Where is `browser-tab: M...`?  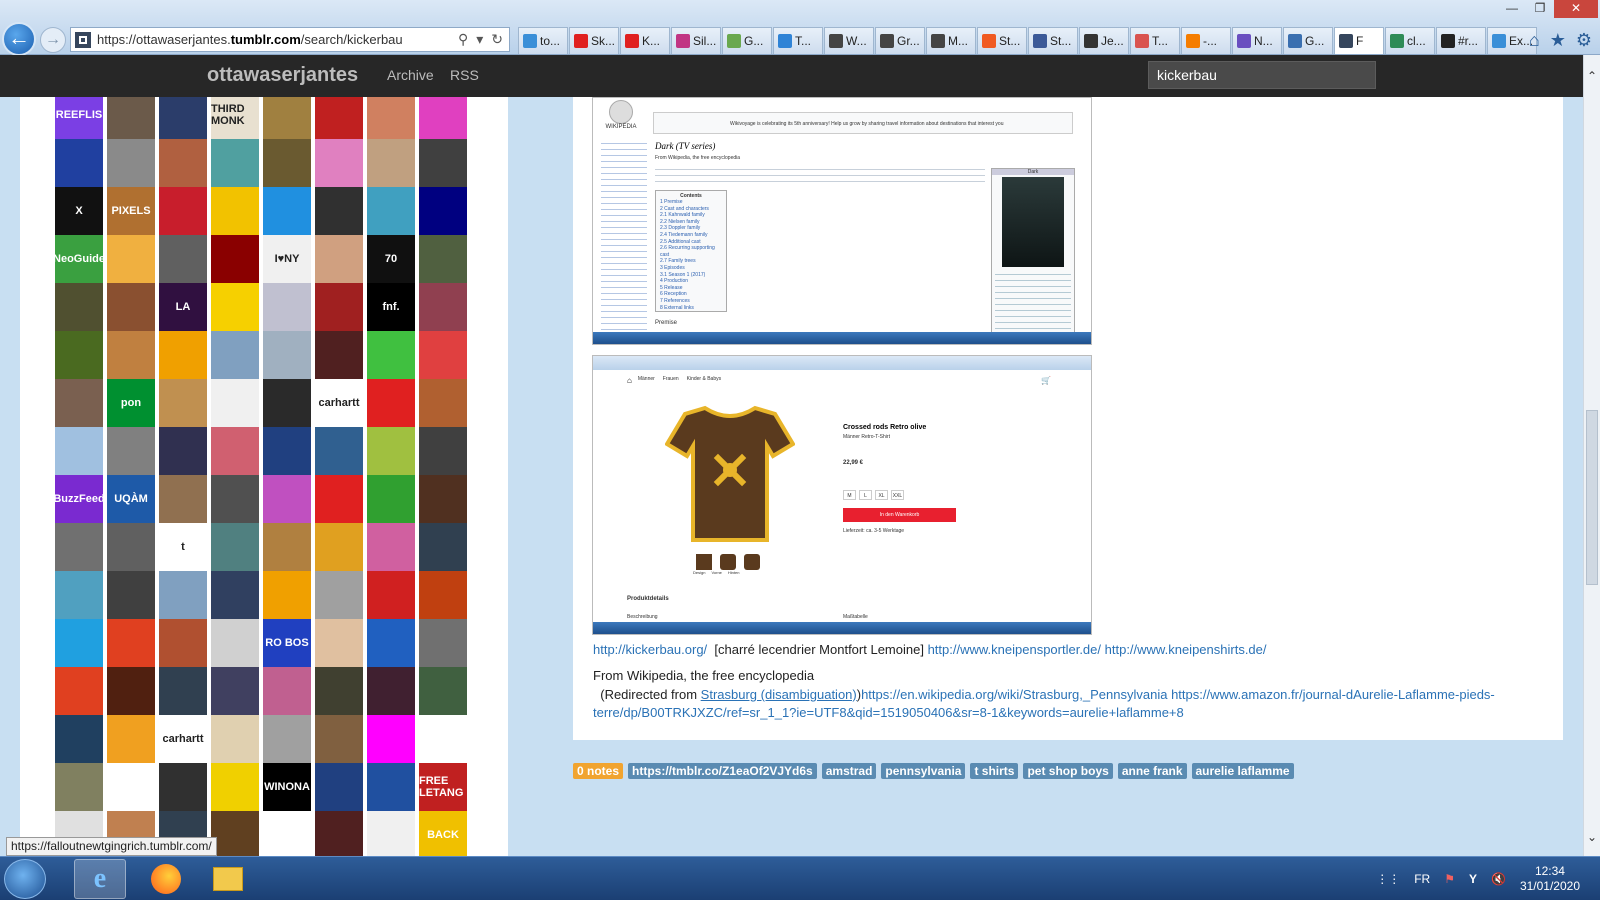 browser-tab: M... is located at coordinates (951, 40).